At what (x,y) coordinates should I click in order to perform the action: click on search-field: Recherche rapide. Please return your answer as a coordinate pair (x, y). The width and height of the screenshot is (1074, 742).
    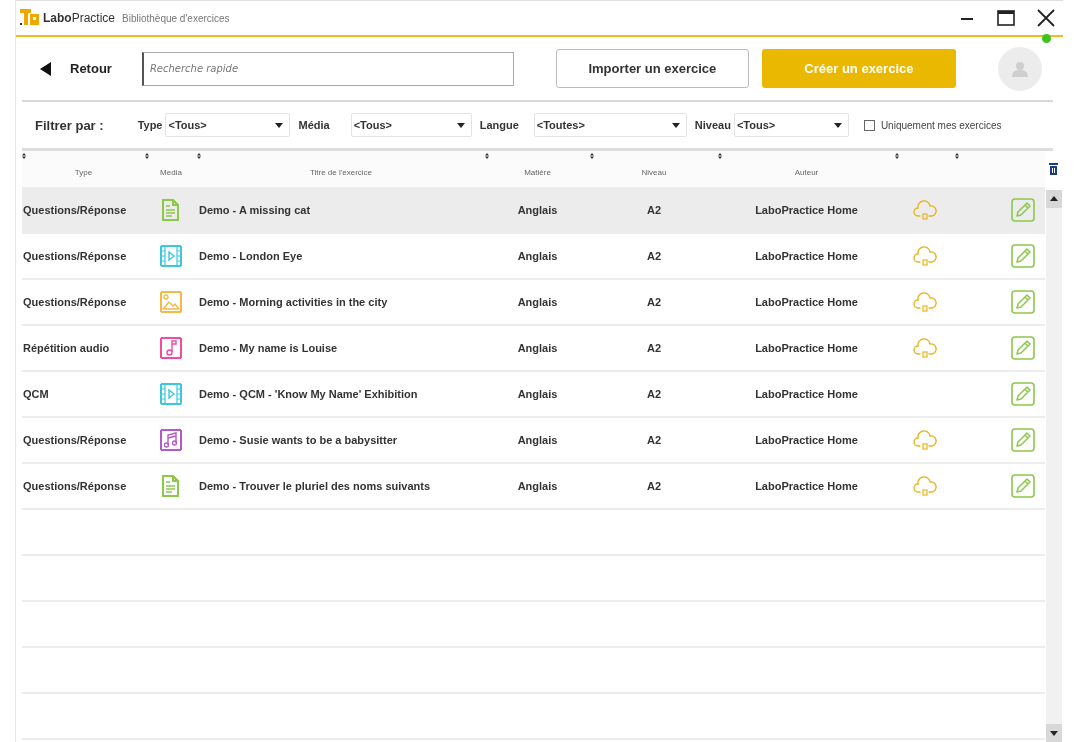
    Looking at the image, I should click on (327, 68).